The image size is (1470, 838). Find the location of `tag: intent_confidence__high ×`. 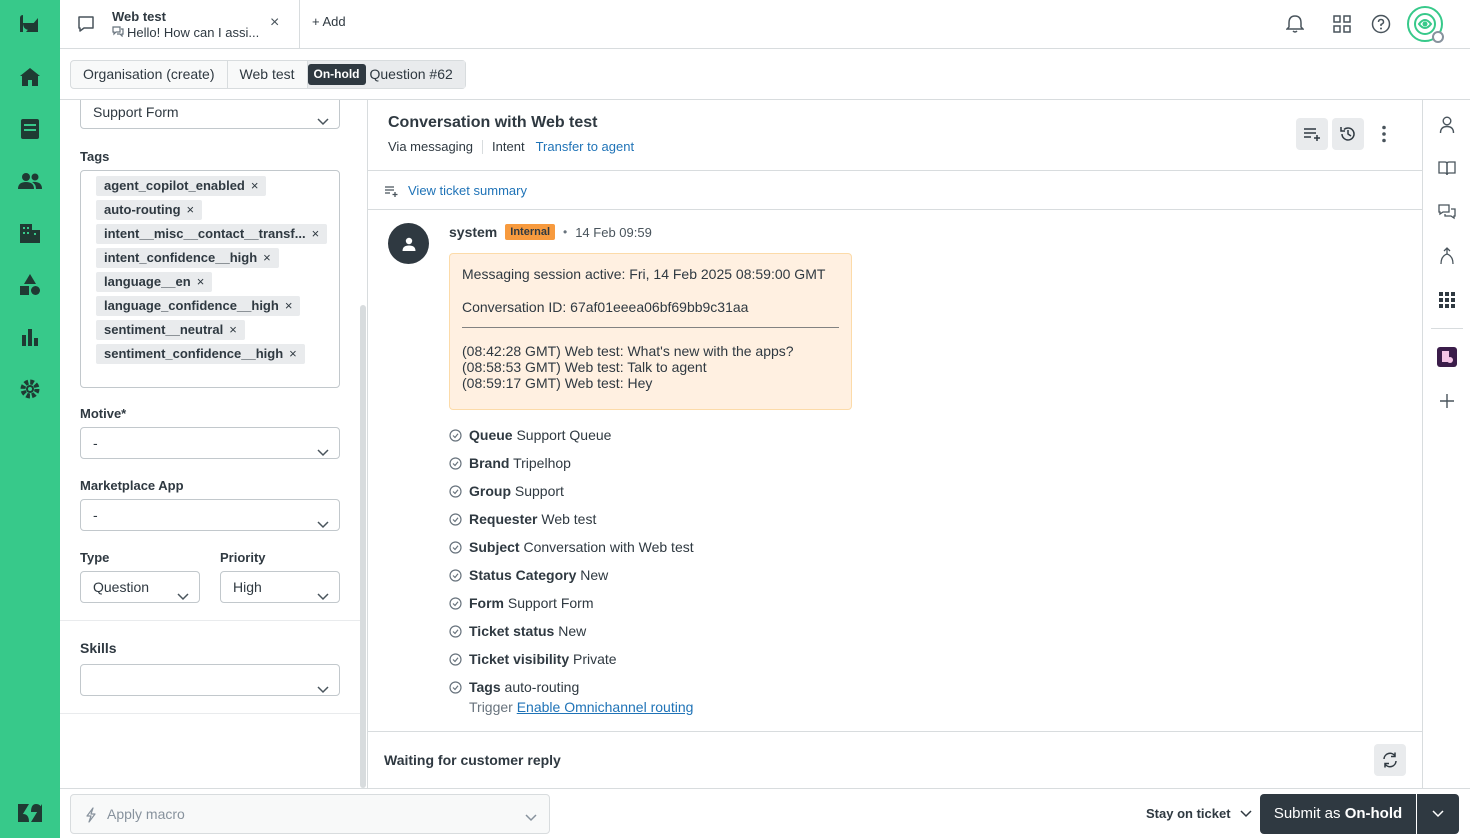

tag: intent_confidence__high × is located at coordinates (187, 258).